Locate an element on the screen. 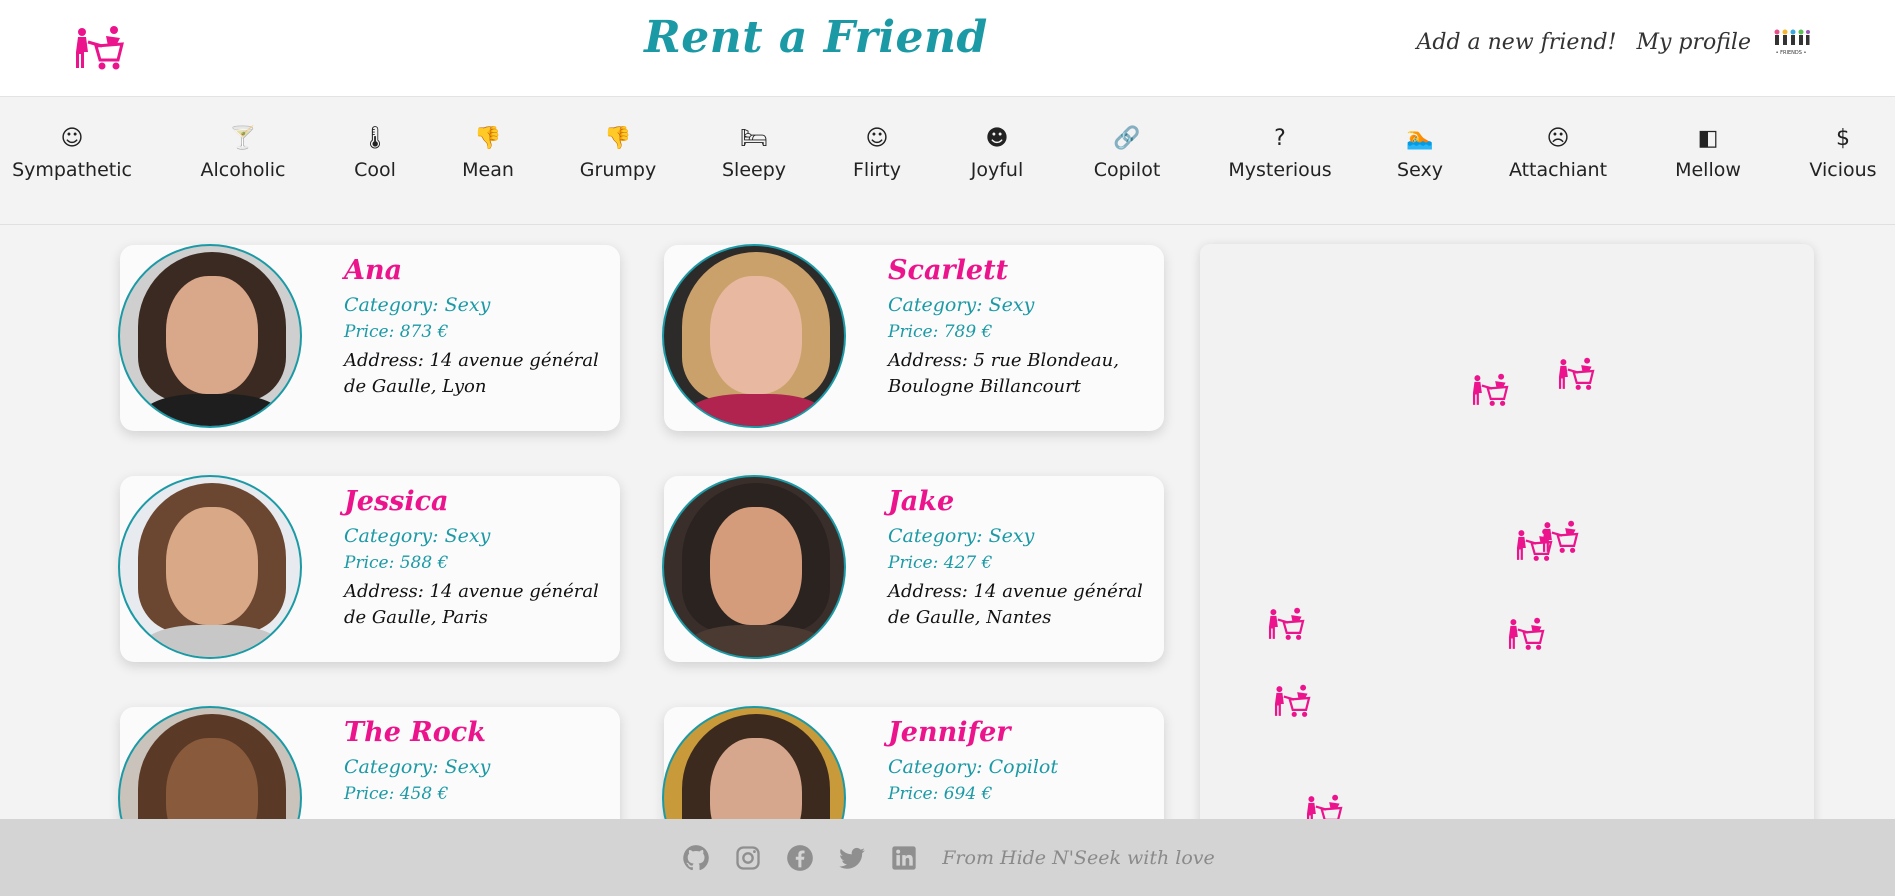 This screenshot has height=896, width=1895. friend-name: Scarlett is located at coordinates (1019, 270).